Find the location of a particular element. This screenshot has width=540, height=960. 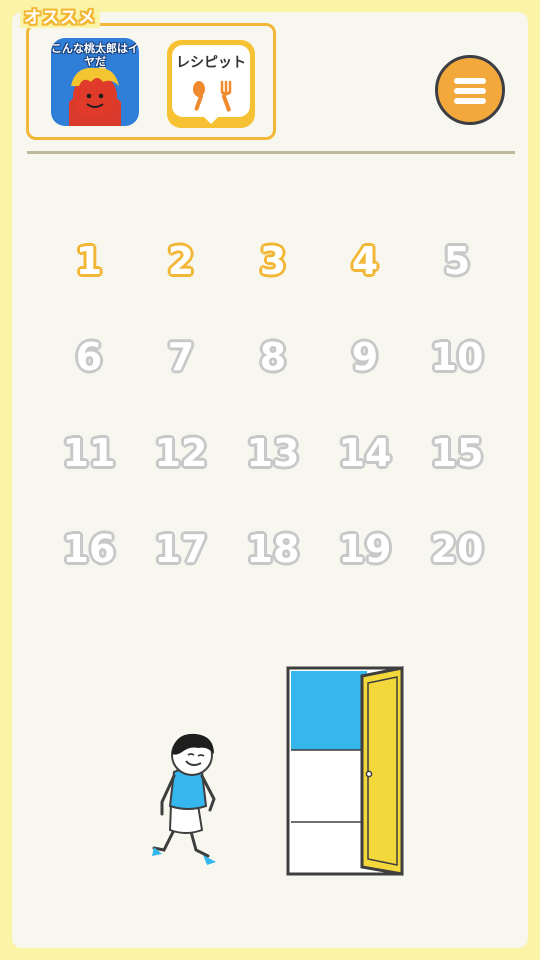

app-icon-recipit-title: レシピット is located at coordinates (211, 63).